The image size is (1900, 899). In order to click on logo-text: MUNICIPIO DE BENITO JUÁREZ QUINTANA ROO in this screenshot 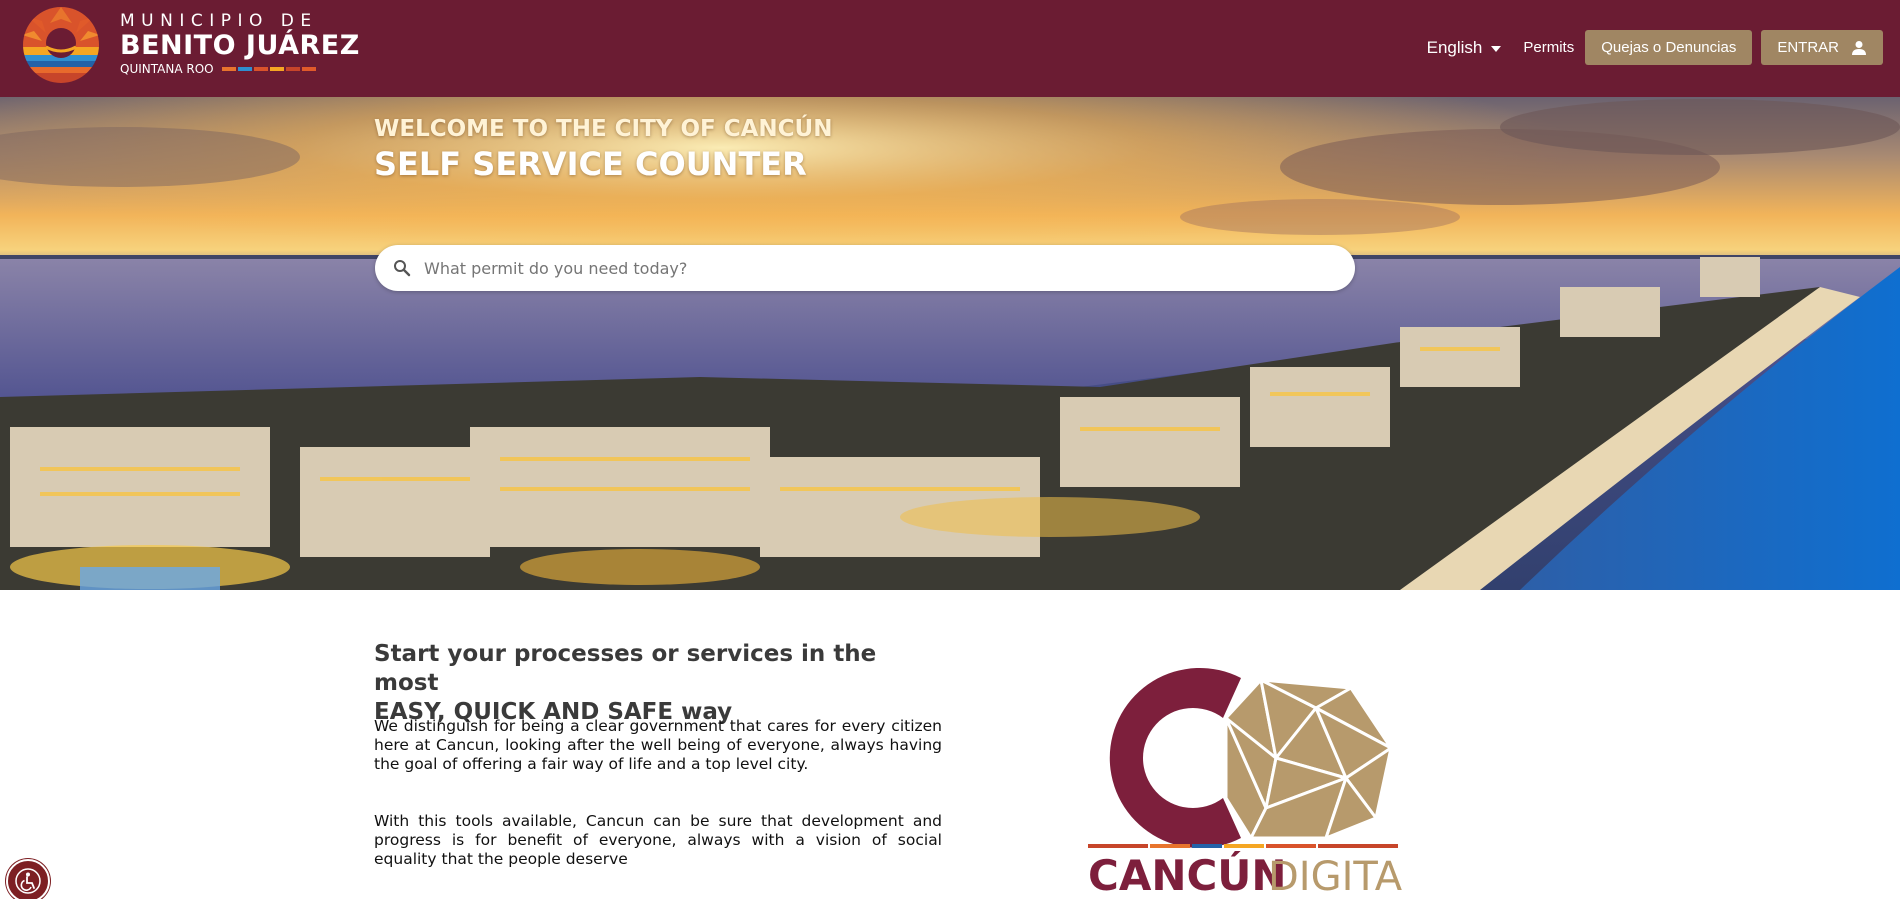, I will do `click(240, 43)`.